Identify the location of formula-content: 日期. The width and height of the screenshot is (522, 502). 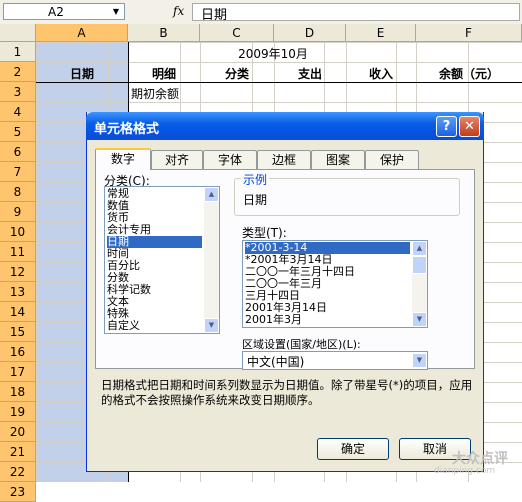
(214, 15).